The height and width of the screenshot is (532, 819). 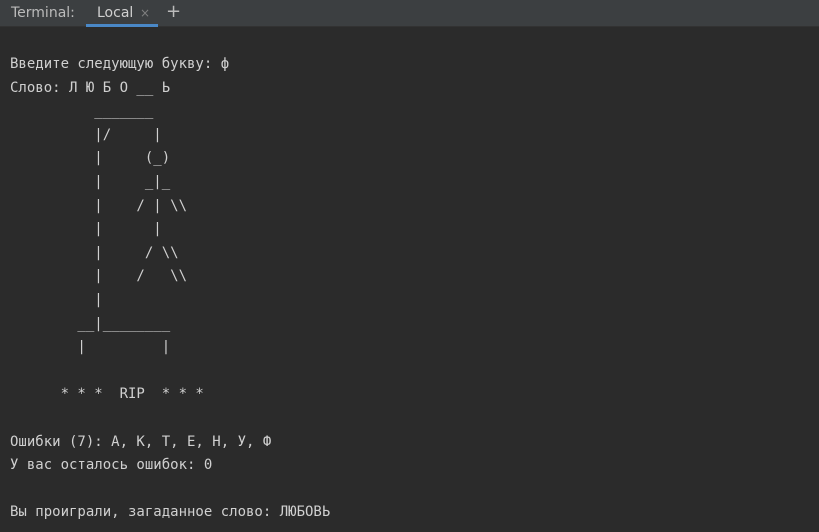 I want to click on terminal-line: |/ |, so click(x=86, y=134).